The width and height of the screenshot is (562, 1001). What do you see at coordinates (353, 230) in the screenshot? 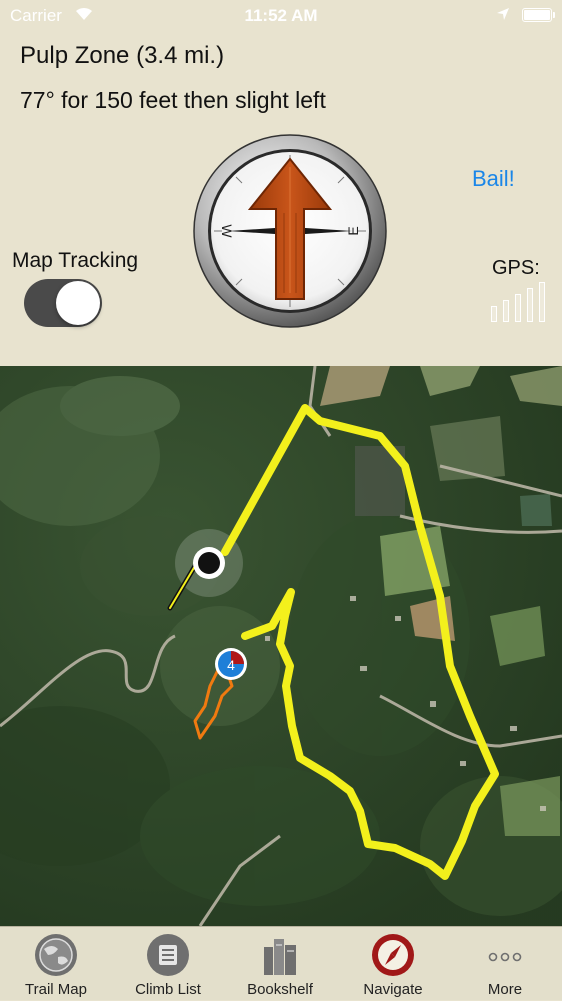
I see `compass-east-label: E` at bounding box center [353, 230].